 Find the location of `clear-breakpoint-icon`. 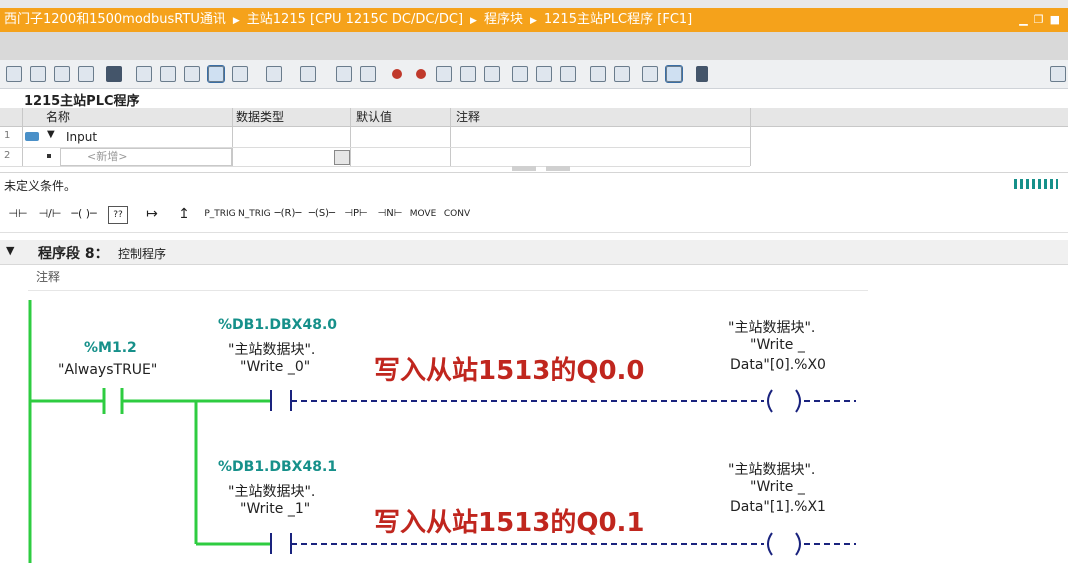

clear-breakpoint-icon is located at coordinates (421, 74).